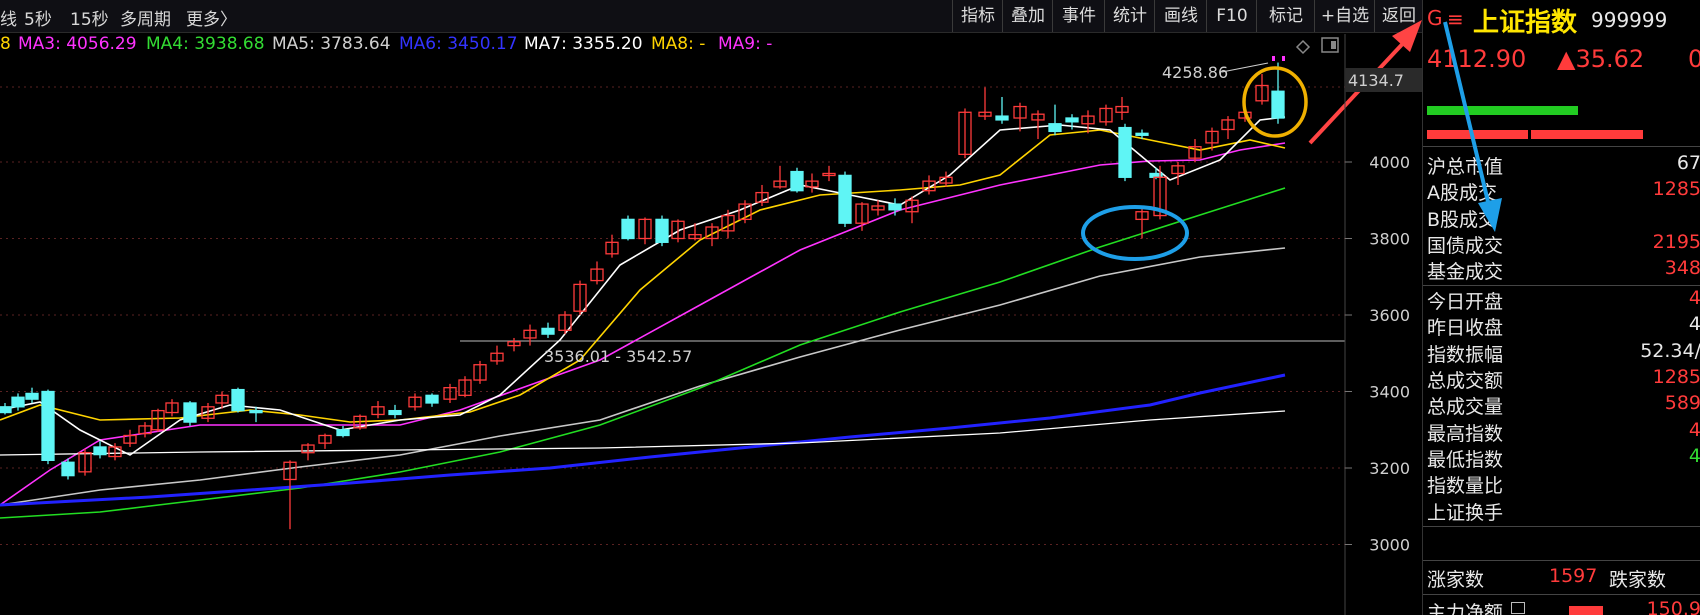 Image resolution: width=1700 pixels, height=615 pixels. What do you see at coordinates (1135, 233) in the screenshot?
I see `annotation-circle-blue` at bounding box center [1135, 233].